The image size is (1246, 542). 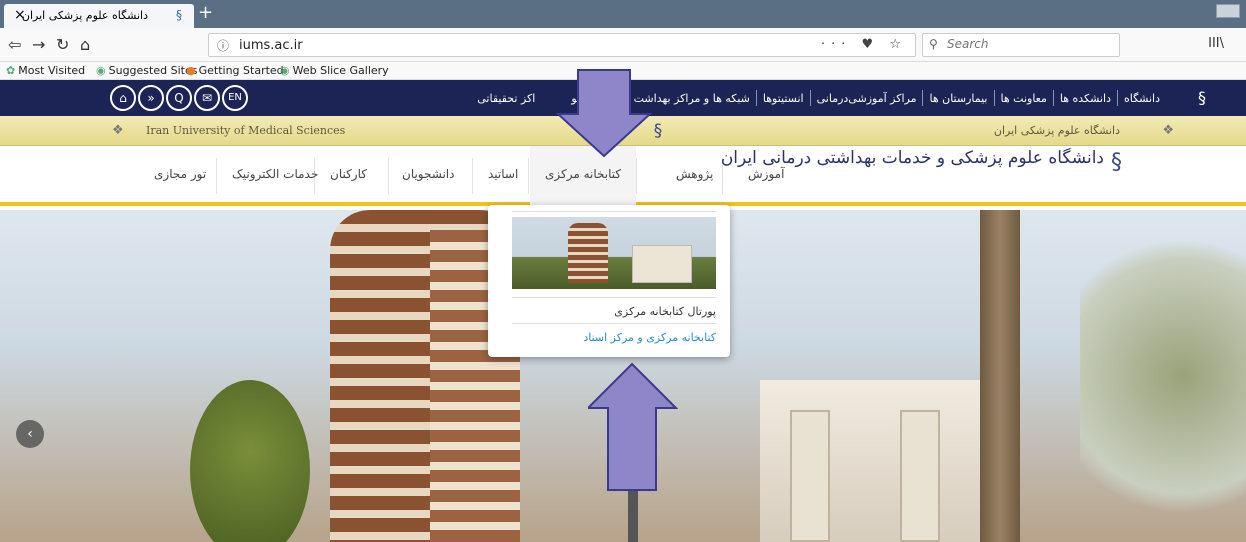 I want to click on menu-item-staff: کارکنان, so click(x=348, y=174).